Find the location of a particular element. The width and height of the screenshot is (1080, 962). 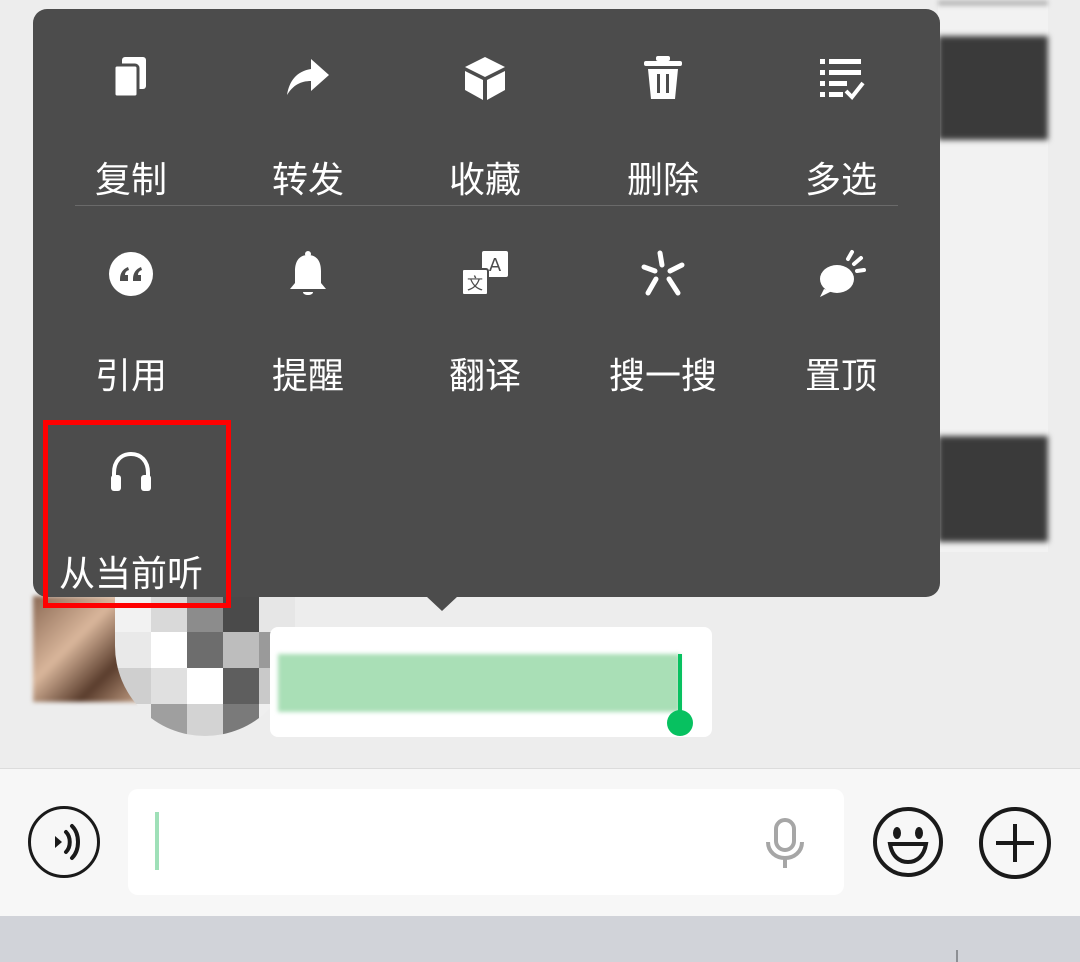

more-functions-button is located at coordinates (1015, 843).